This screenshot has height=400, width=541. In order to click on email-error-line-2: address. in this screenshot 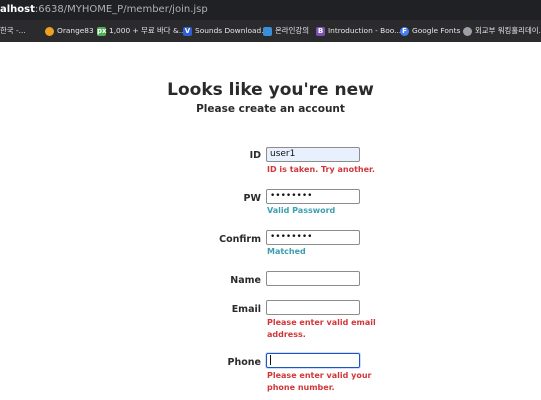, I will do `click(286, 334)`.